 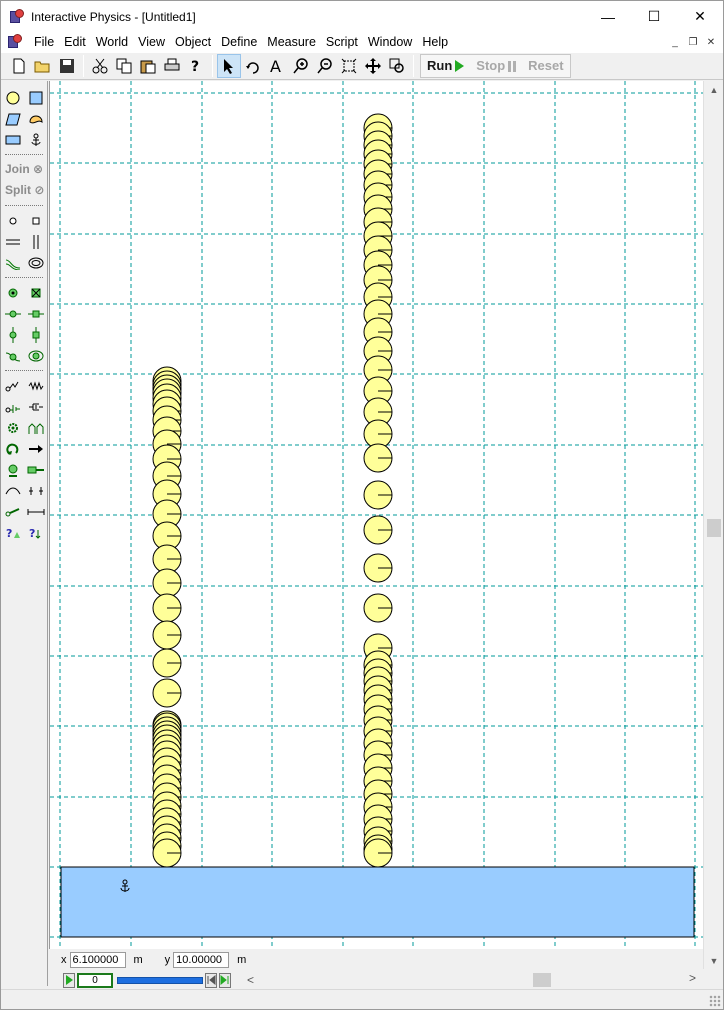 I want to click on torque-icon, so click(x=13, y=449).